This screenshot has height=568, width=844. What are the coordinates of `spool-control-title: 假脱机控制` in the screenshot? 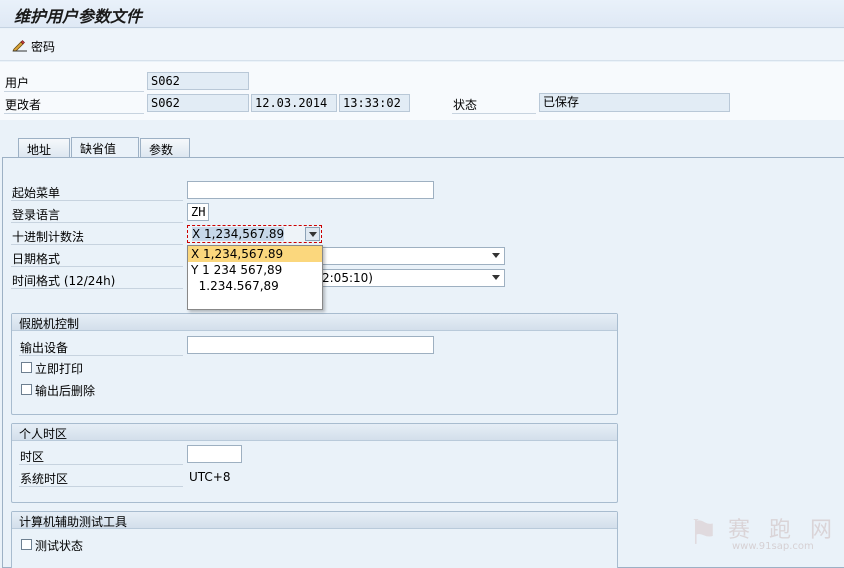 It's located at (314, 322).